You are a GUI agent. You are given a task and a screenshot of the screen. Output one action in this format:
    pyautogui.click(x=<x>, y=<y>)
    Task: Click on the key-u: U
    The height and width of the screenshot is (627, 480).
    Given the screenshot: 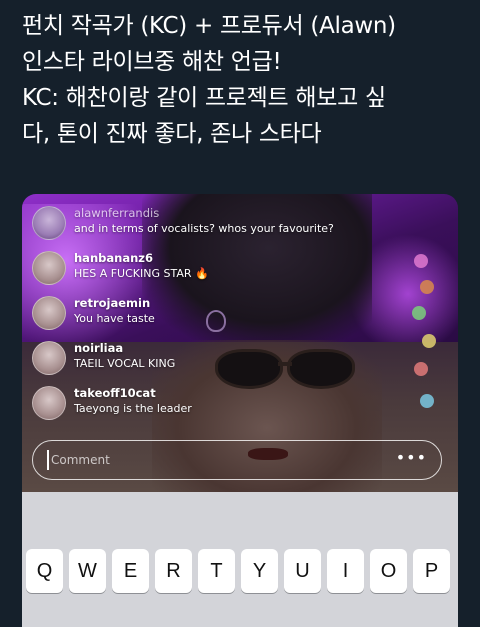 What is the action you would take?
    pyautogui.click(x=302, y=571)
    